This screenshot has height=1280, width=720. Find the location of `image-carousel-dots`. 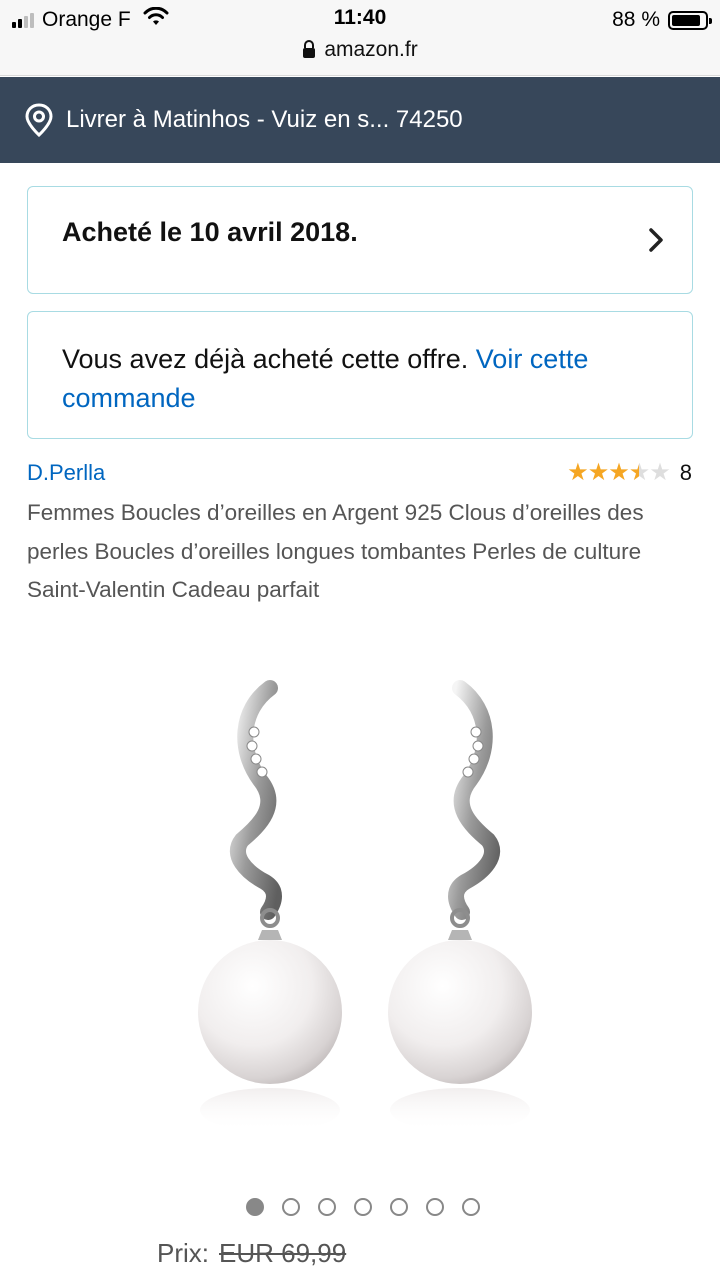

image-carousel-dots is located at coordinates (360, 1207).